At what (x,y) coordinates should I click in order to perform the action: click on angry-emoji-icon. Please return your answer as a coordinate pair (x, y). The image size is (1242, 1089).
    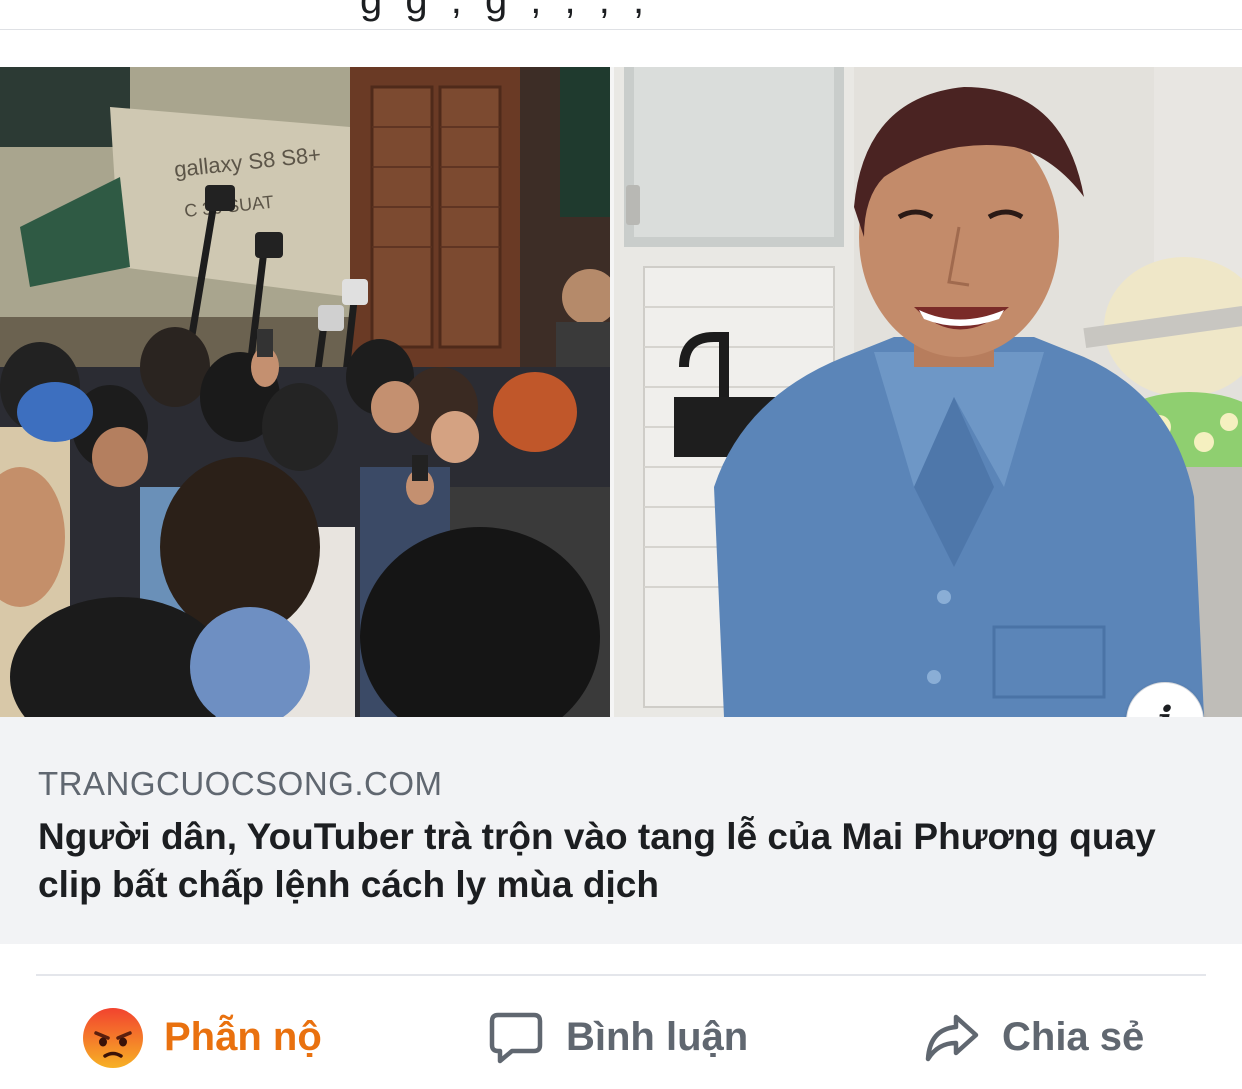
    Looking at the image, I should click on (113, 1038).